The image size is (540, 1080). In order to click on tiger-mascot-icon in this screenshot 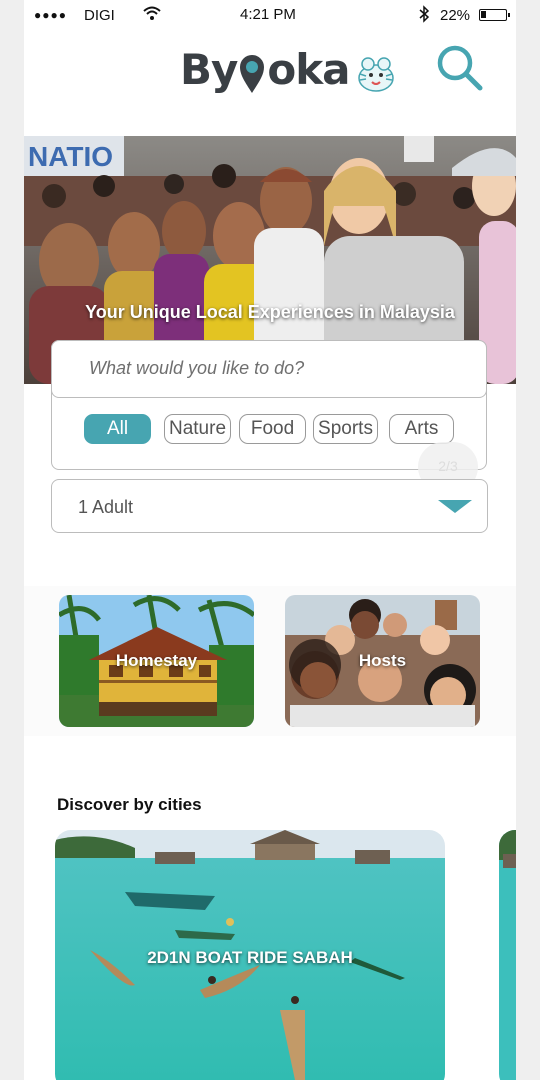, I will do `click(375, 74)`.